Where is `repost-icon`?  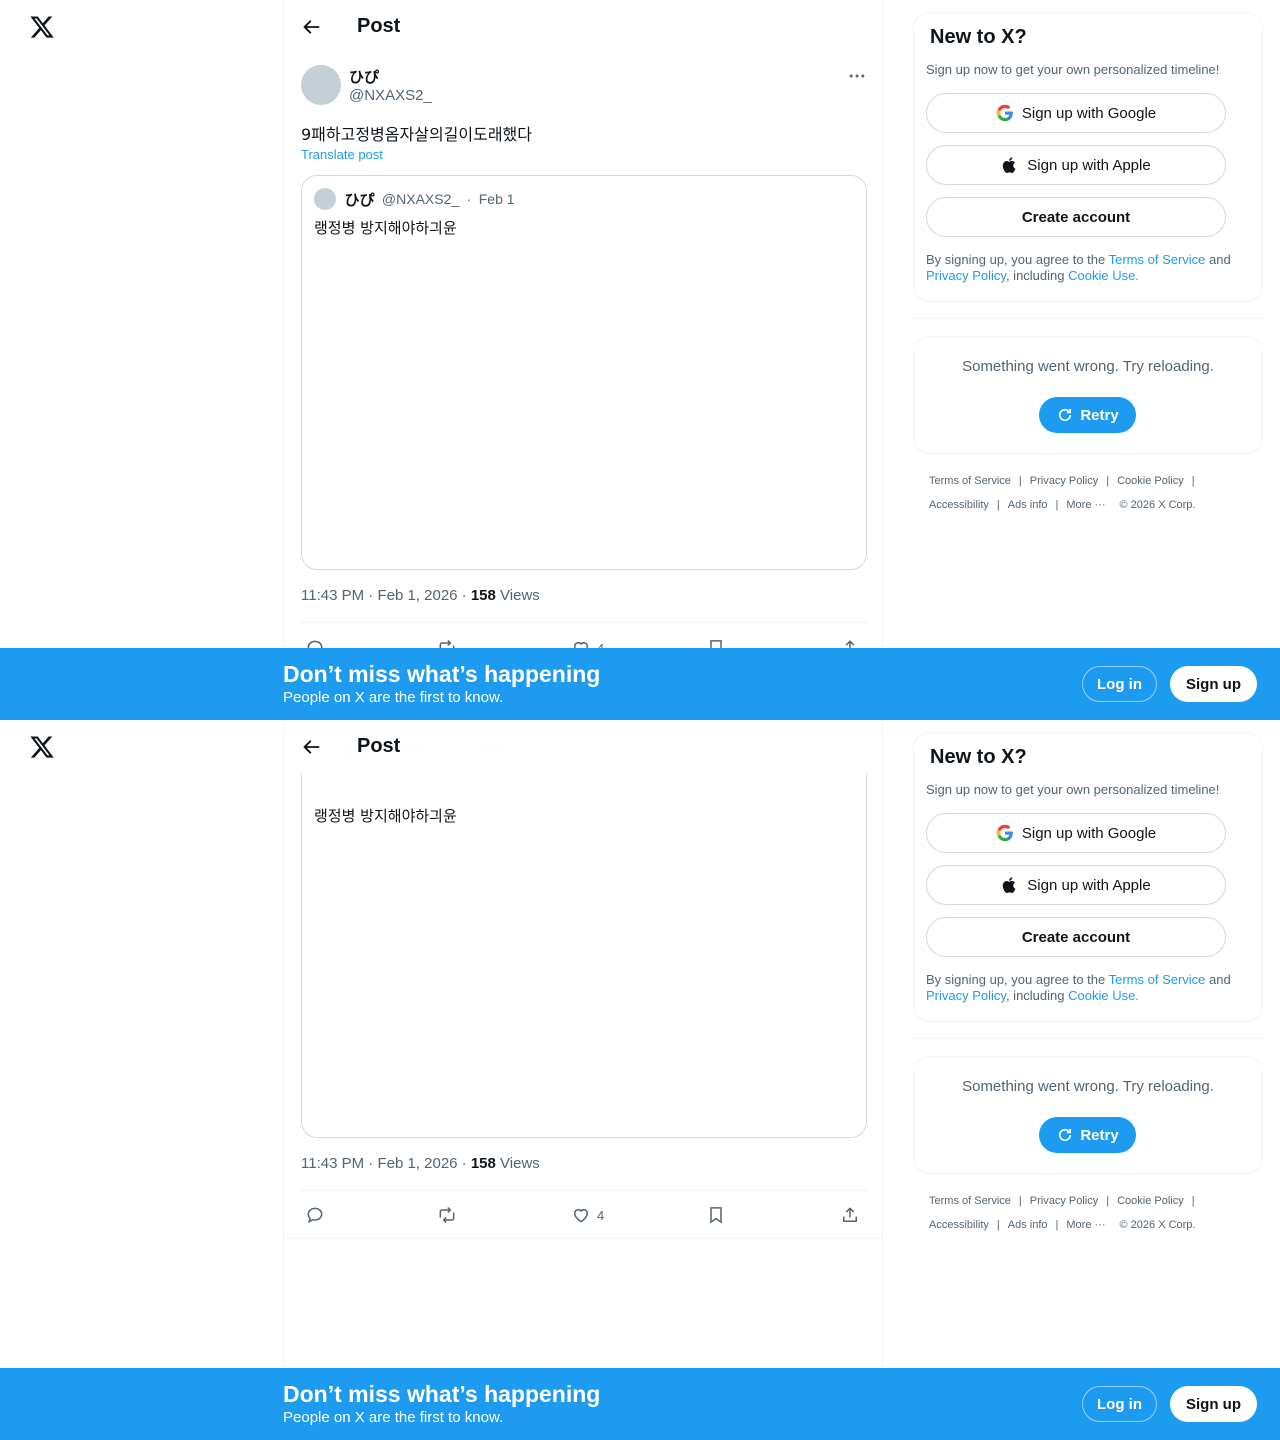
repost-icon is located at coordinates (447, 1215).